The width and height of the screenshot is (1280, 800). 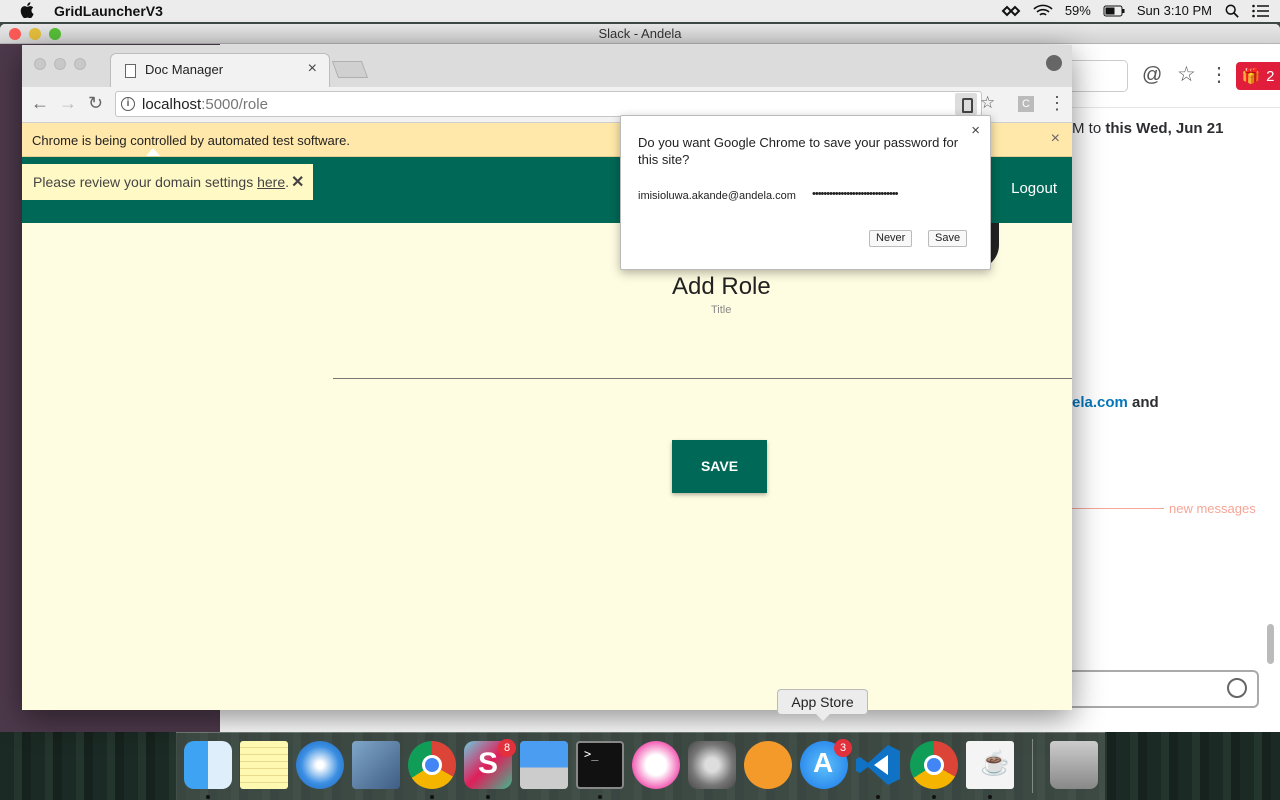 I want to click on logout-link: Logout, so click(x=1034, y=188).